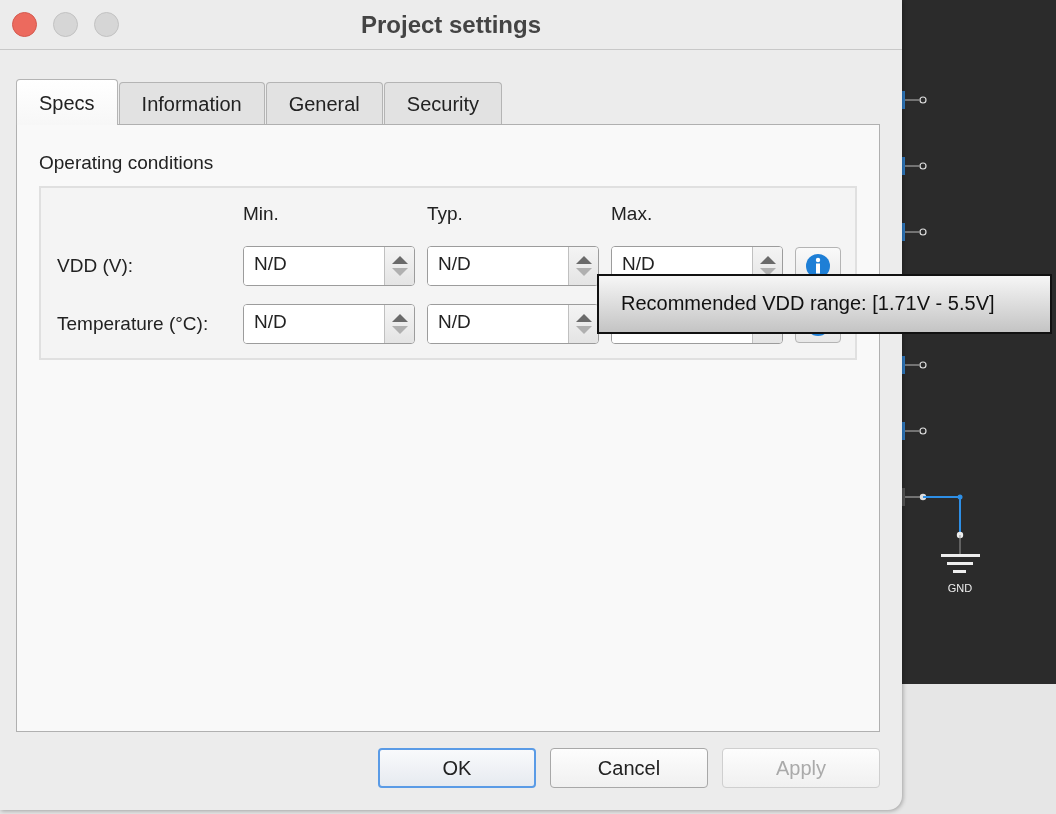  Describe the element at coordinates (127, 163) in the screenshot. I see `group-title: Operating conditions` at that location.